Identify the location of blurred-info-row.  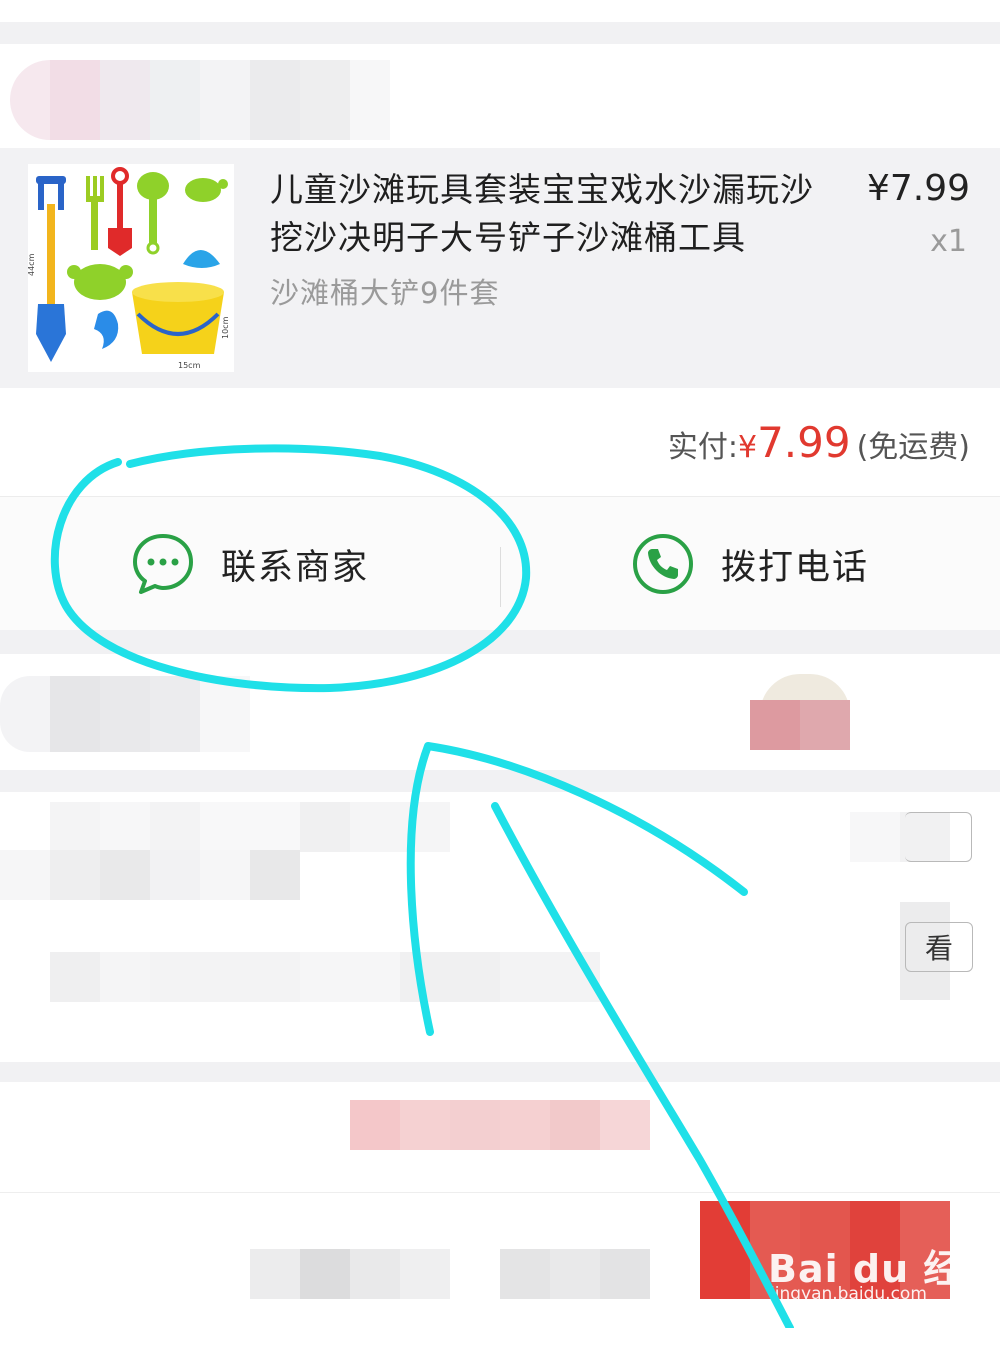
(500, 712).